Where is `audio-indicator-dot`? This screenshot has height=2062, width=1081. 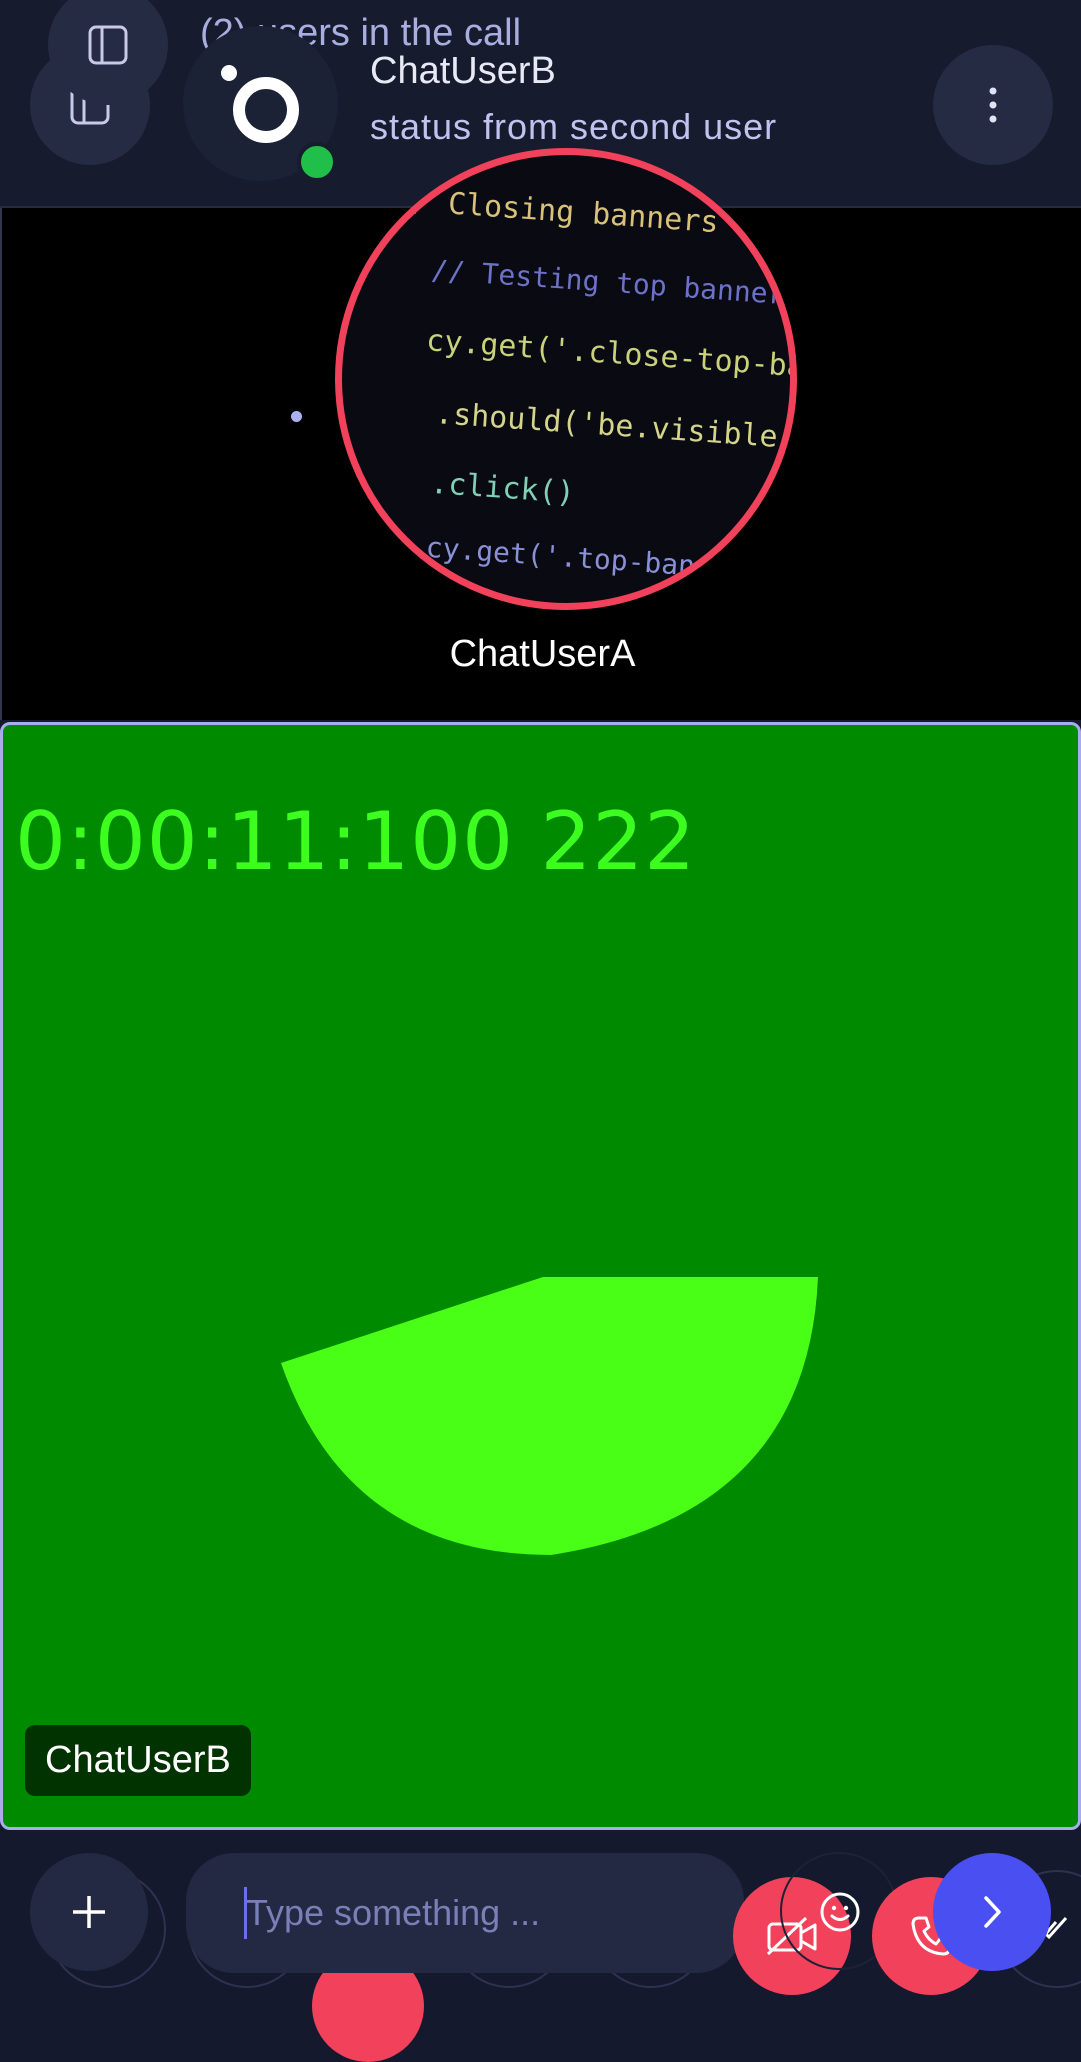
audio-indicator-dot is located at coordinates (296, 416).